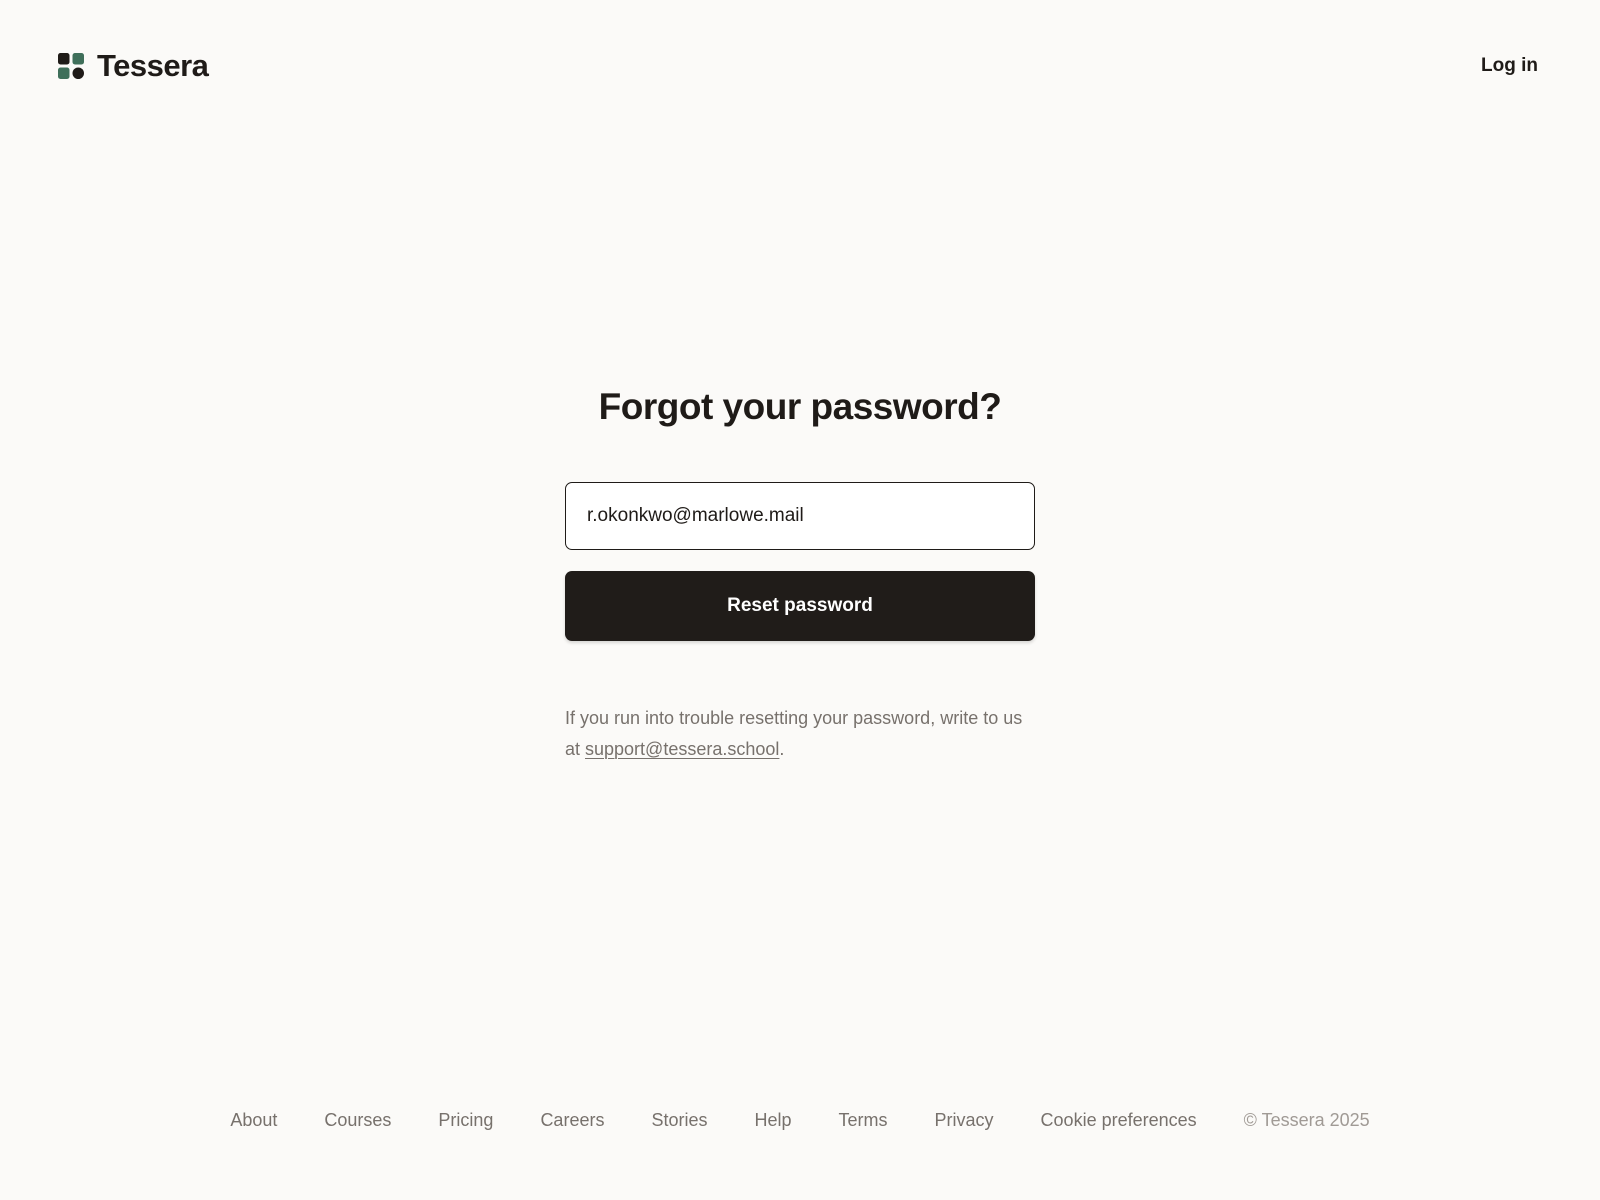  I want to click on footer-link-privacy: Privacy, so click(964, 1120).